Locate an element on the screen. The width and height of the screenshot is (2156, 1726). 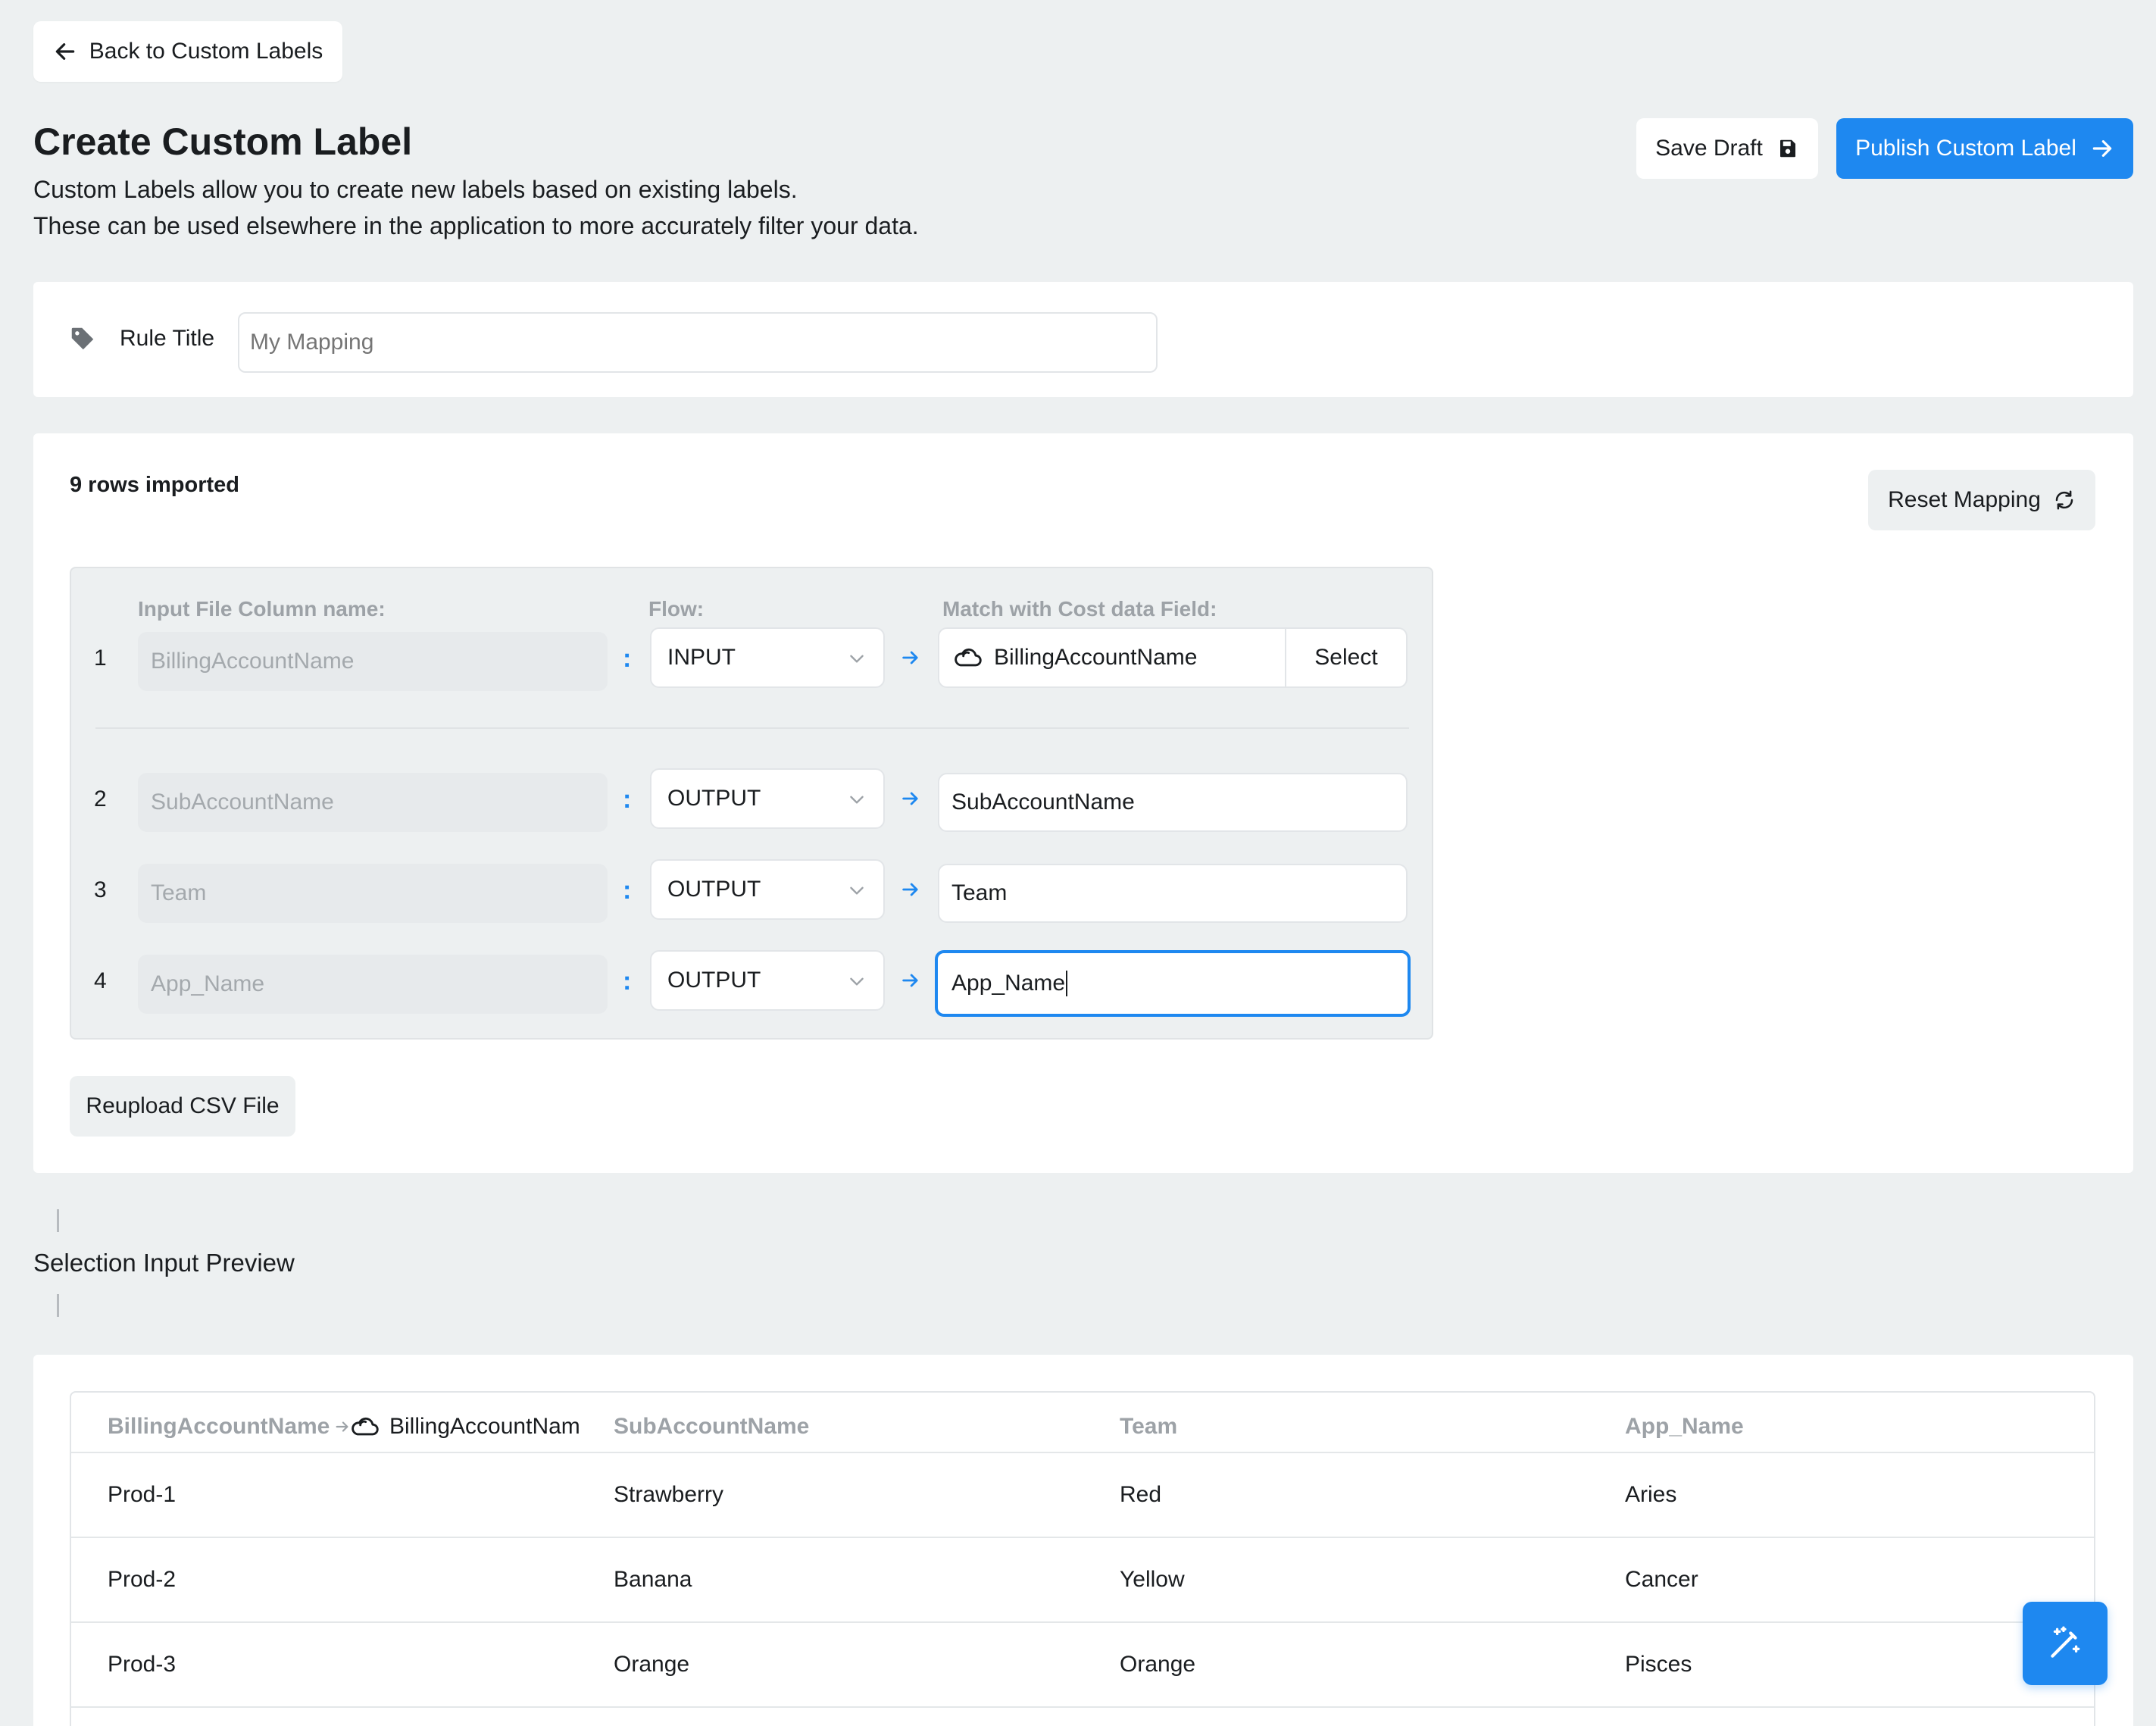
magic-wand-icon is located at coordinates (2065, 1643).